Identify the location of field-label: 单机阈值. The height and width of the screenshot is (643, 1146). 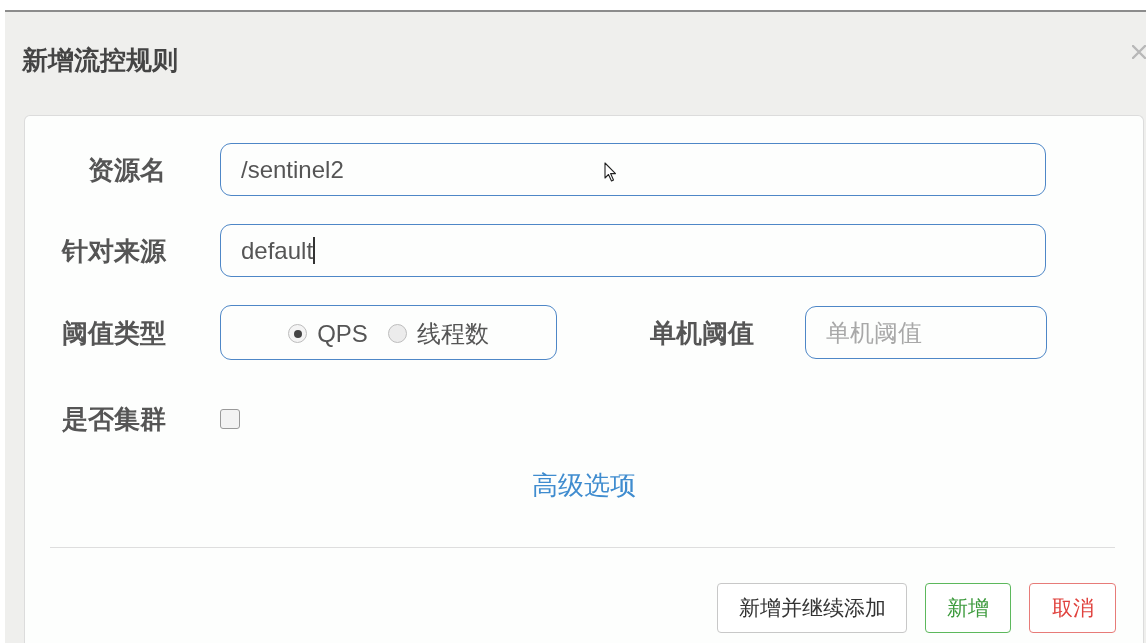
(701, 332).